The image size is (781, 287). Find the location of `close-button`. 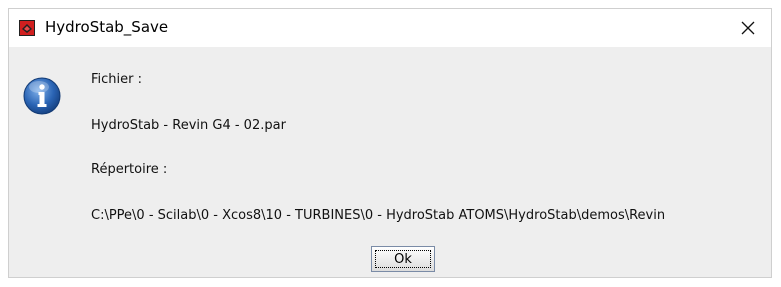

close-button is located at coordinates (748, 28).